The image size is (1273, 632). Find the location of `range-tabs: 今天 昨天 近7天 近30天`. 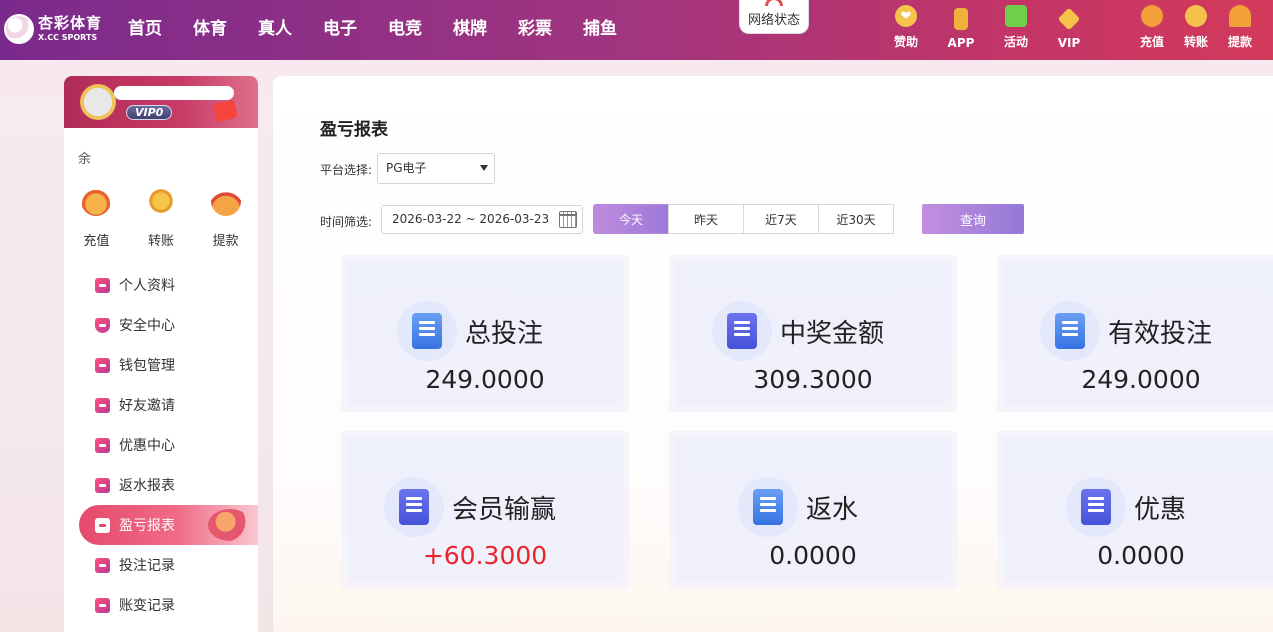

range-tabs: 今天 昨天 近7天 近30天 is located at coordinates (743, 219).